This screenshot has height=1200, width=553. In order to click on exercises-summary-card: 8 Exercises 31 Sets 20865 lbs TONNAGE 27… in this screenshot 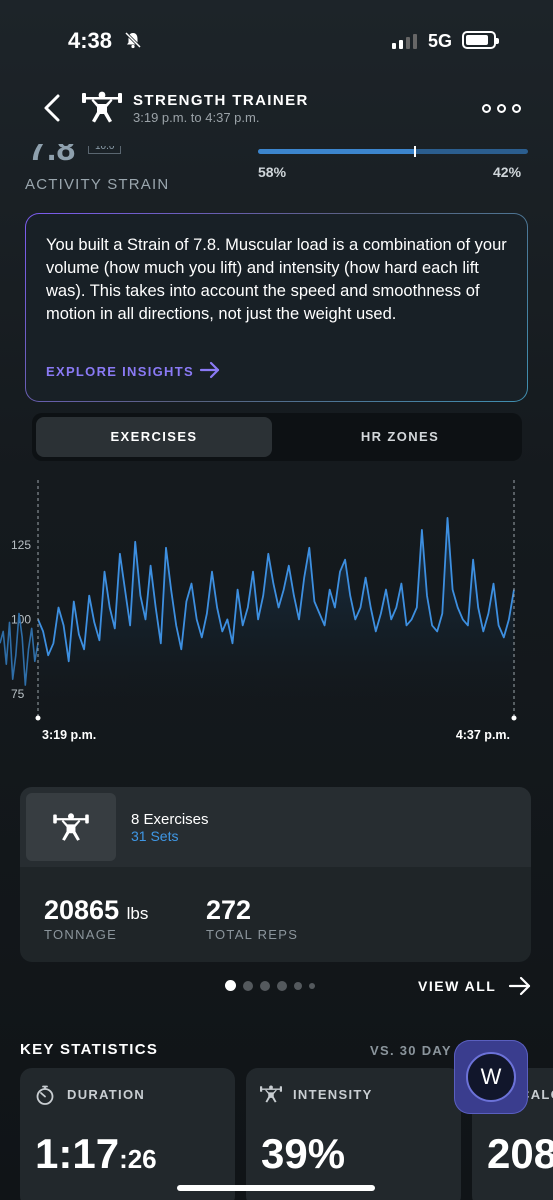, I will do `click(275, 874)`.